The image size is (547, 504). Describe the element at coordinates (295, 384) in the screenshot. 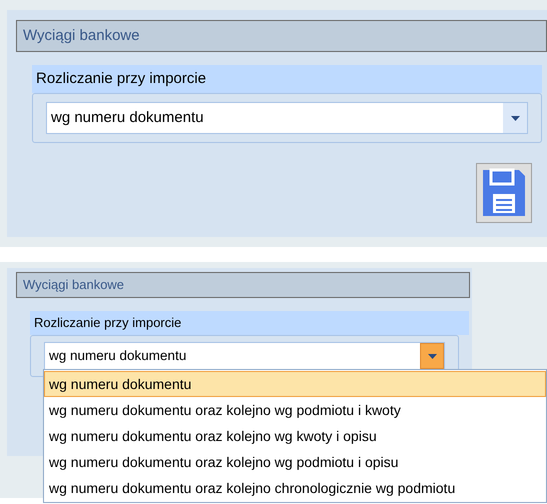

I see `dropdown-option: wg numeru dokumentu` at that location.